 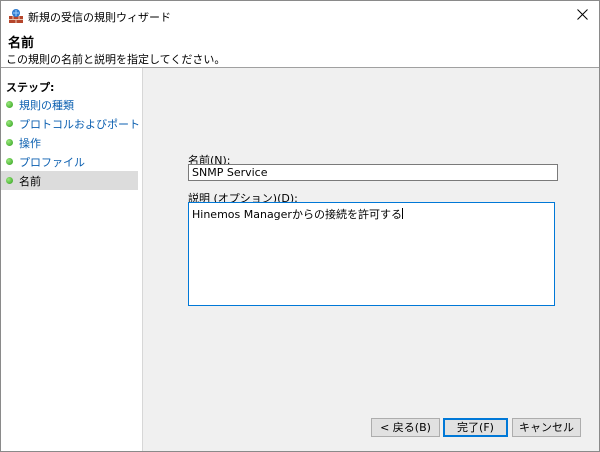 I want to click on page-description: この規則の名前と説明を指定してください。, so click(x=116, y=59).